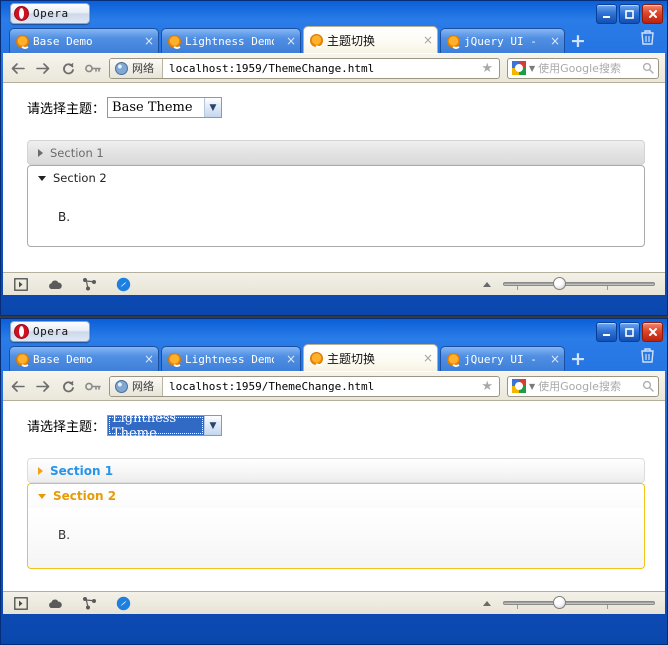 The width and height of the screenshot is (668, 645). What do you see at coordinates (579, 386) in the screenshot?
I see `search-placeholder: 使用Google搜索` at bounding box center [579, 386].